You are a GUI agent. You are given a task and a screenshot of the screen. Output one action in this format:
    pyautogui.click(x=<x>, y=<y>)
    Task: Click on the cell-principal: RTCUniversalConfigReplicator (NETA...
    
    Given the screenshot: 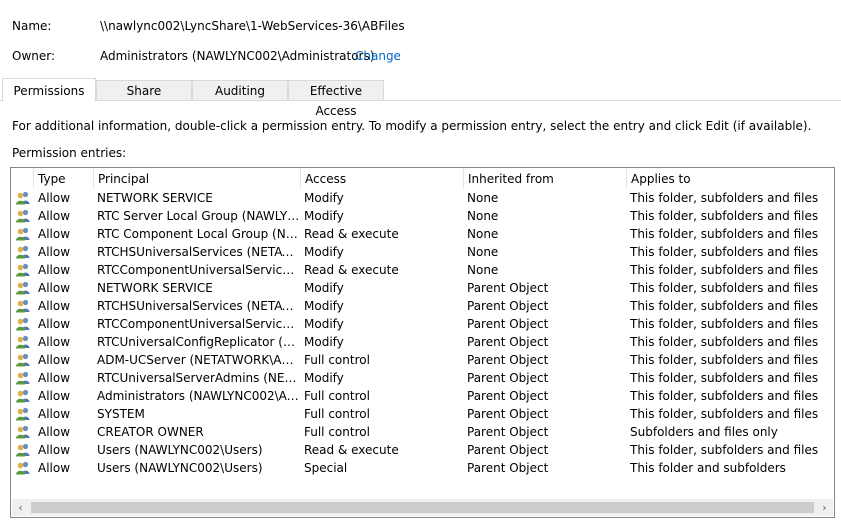 What is the action you would take?
    pyautogui.click(x=198, y=342)
    